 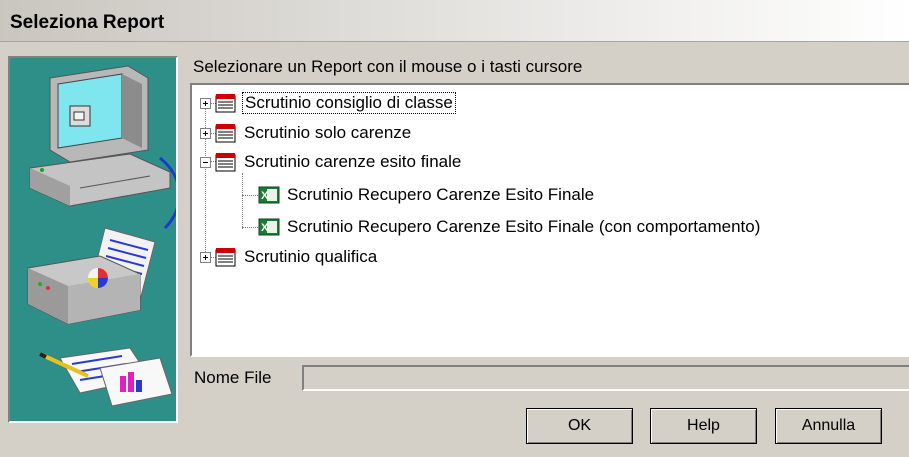 I want to click on tree-item-label: Scrutinio consiglio di classe, so click(x=349, y=103).